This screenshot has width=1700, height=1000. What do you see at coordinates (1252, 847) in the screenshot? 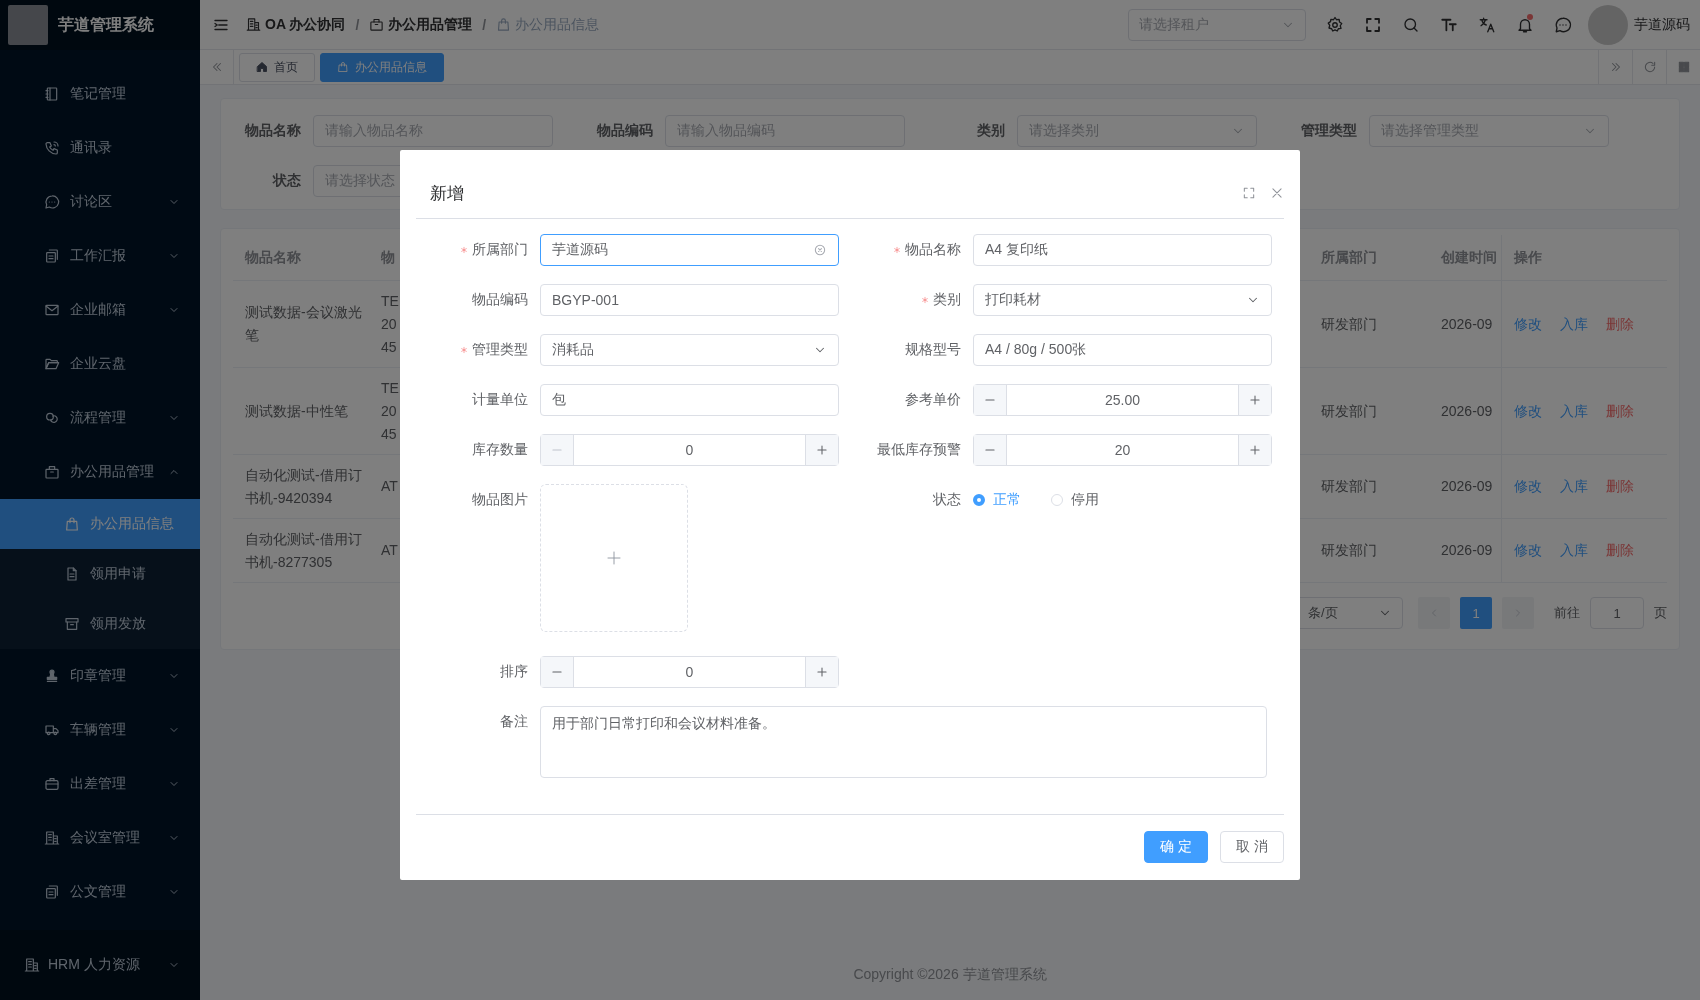
I see `cancel-button: 取 消` at bounding box center [1252, 847].